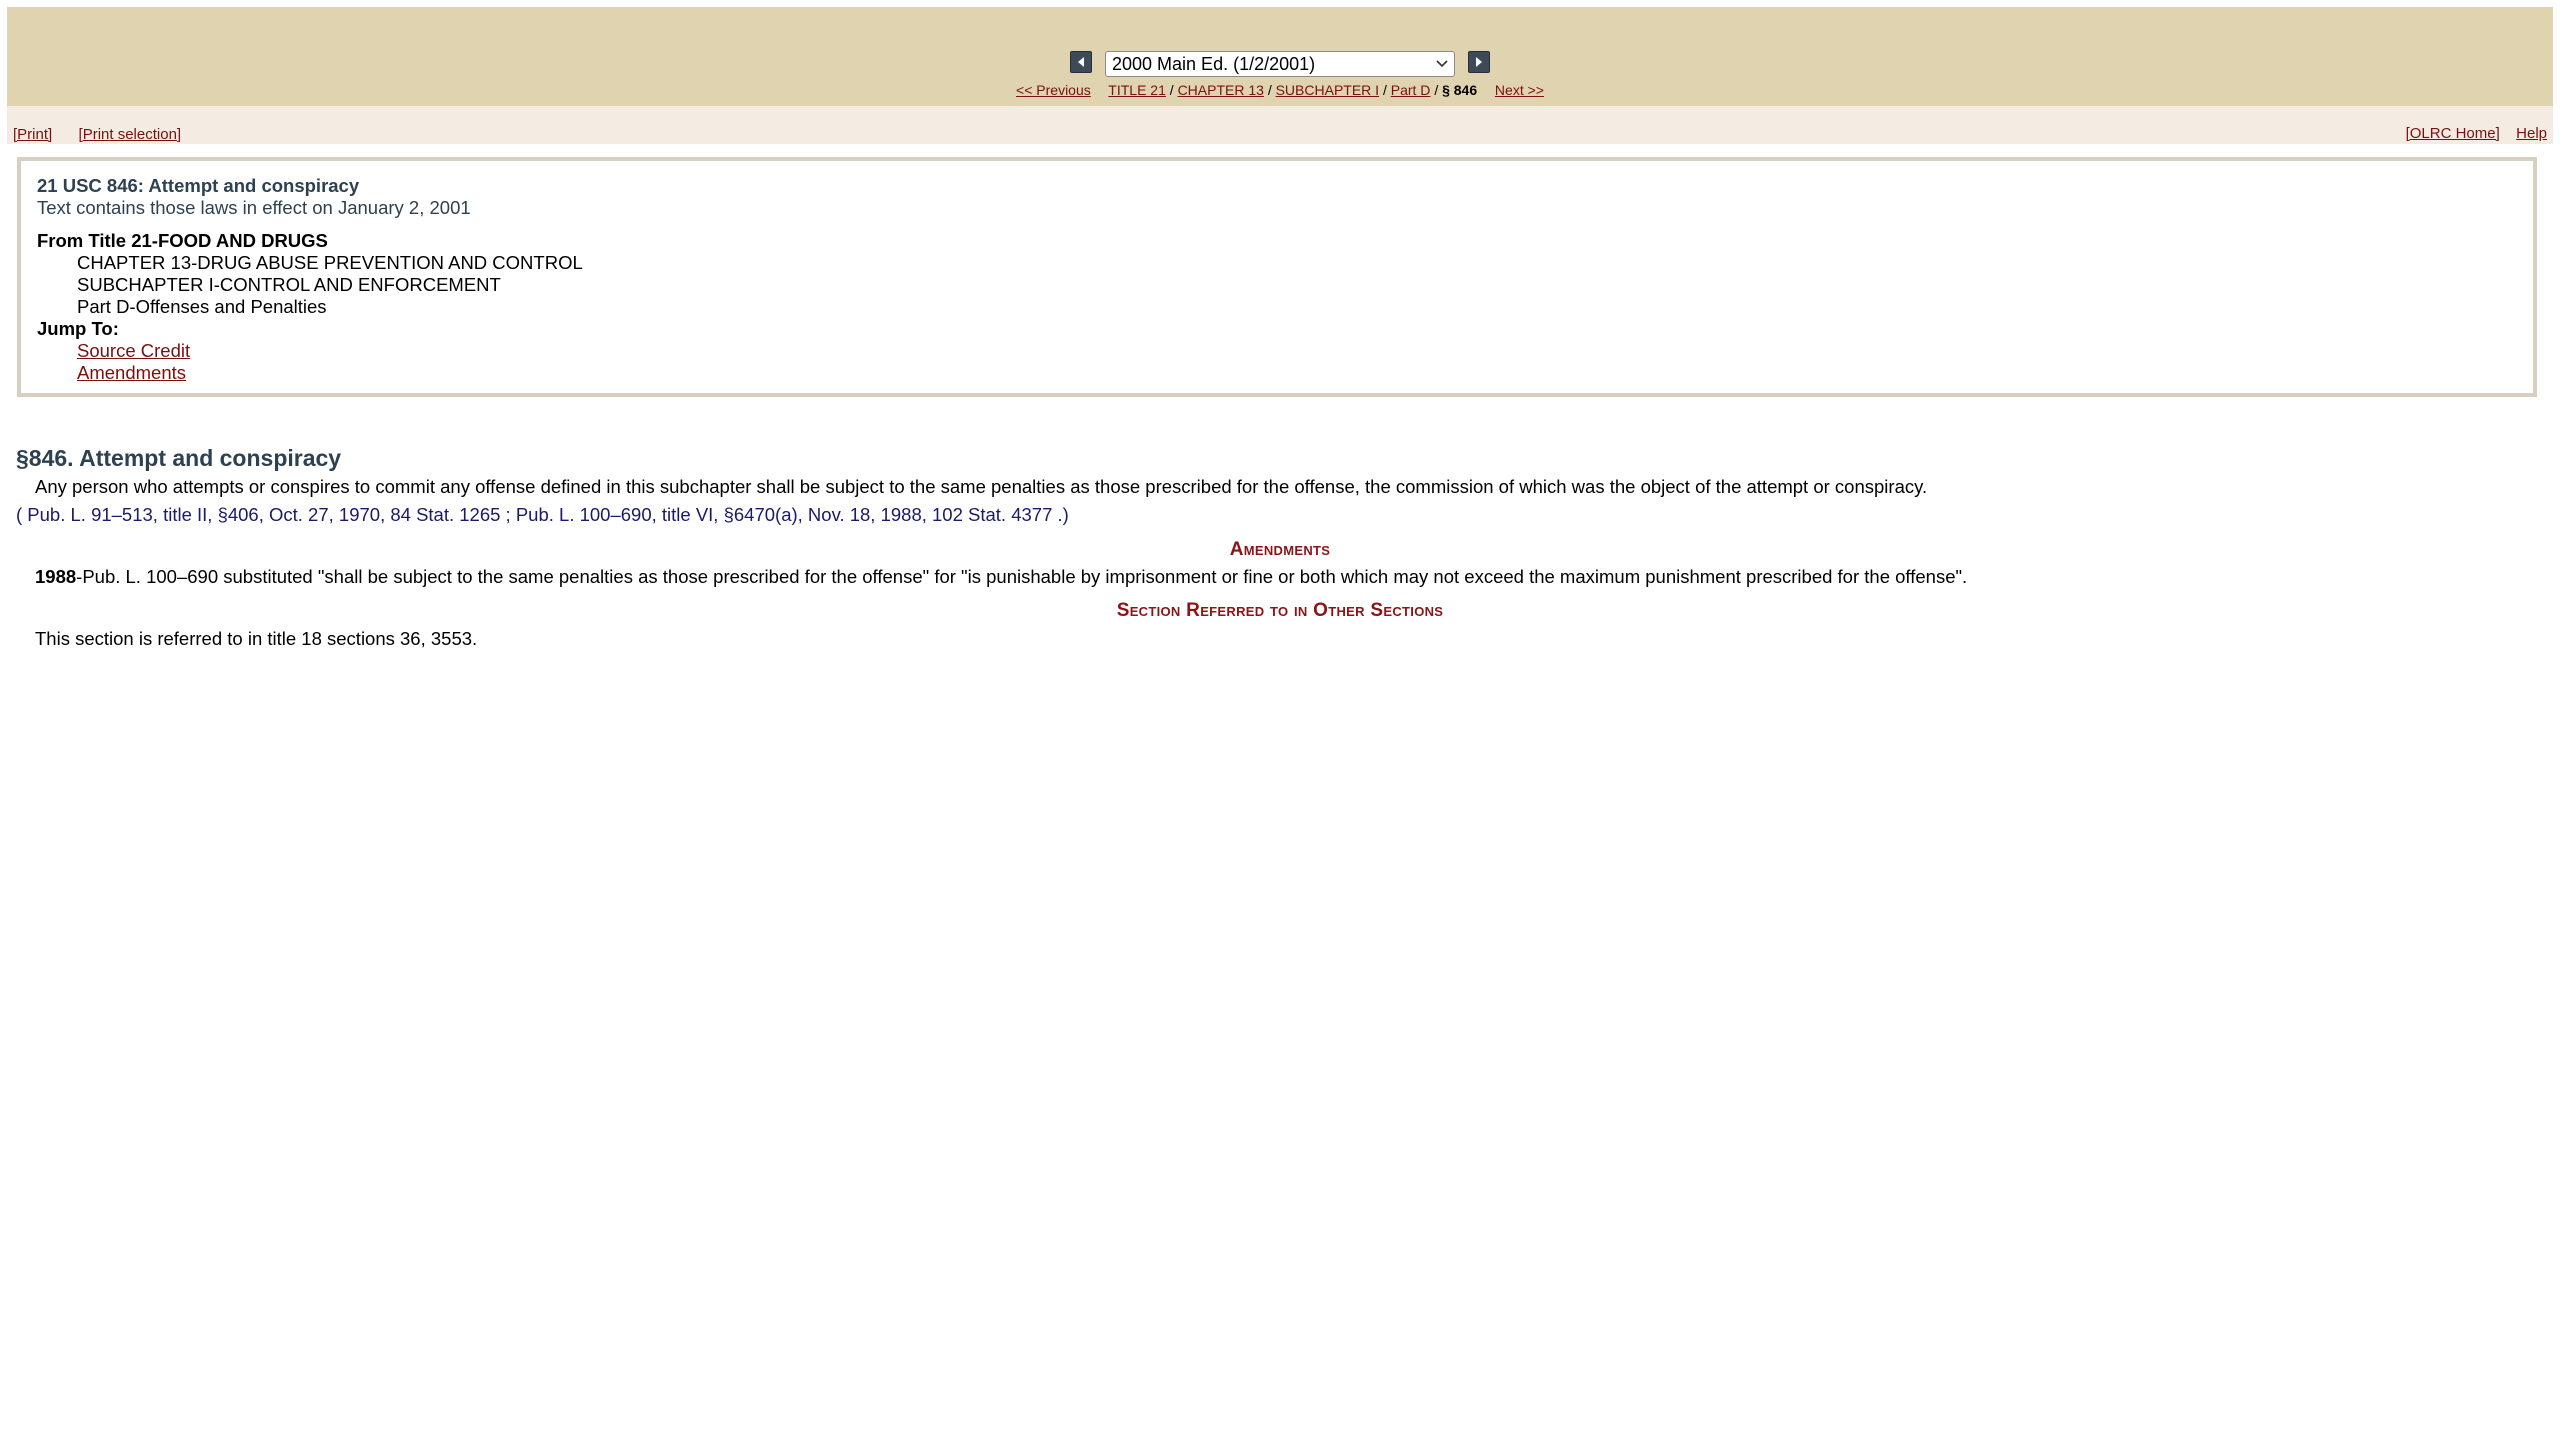  I want to click on next-section-link: Next >>, so click(1519, 90).